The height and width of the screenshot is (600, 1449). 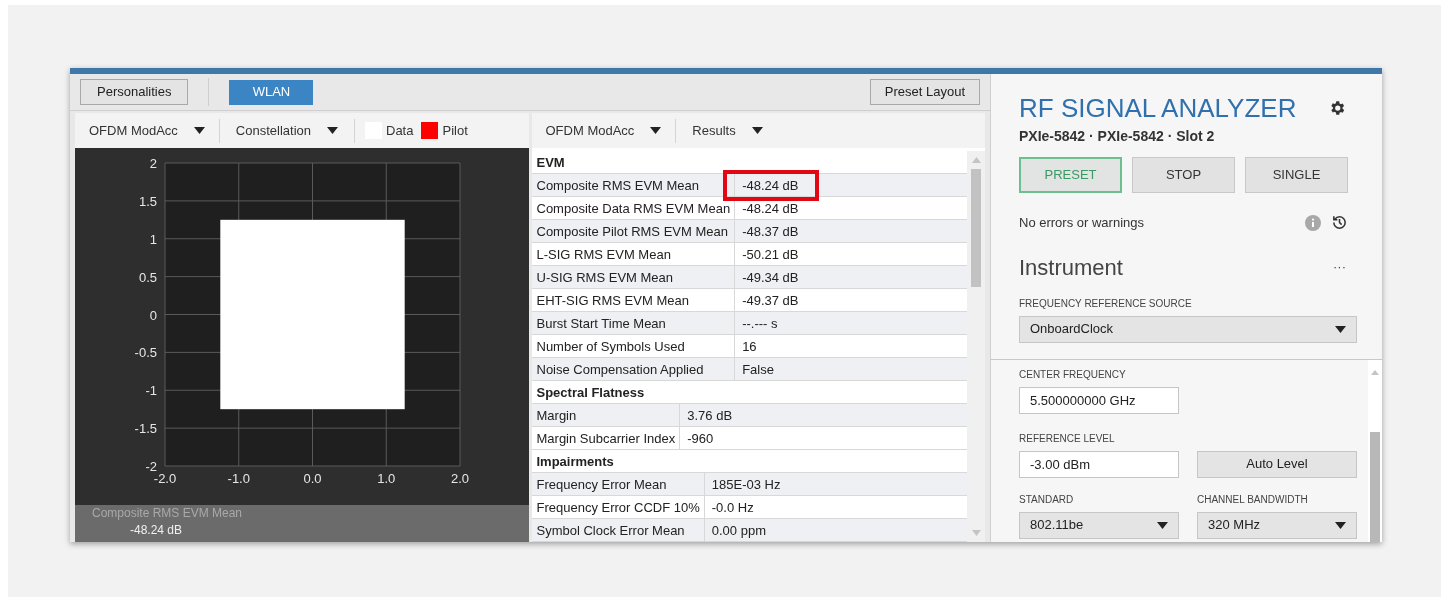 I want to click on table-cell: L-SIG RMS EVM Mean, so click(x=633, y=254).